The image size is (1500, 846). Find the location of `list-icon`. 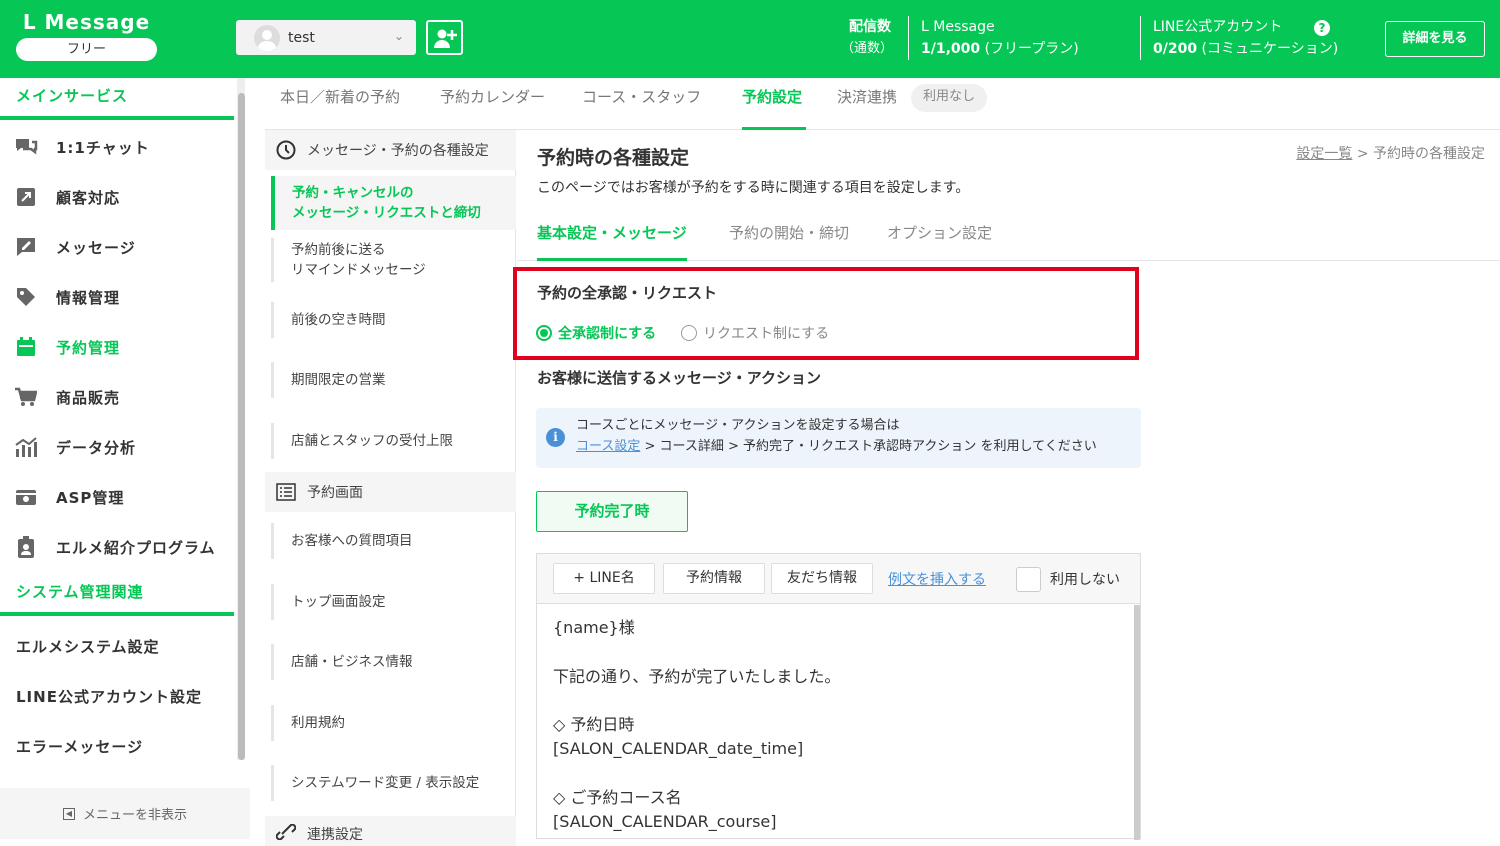

list-icon is located at coordinates (286, 492).